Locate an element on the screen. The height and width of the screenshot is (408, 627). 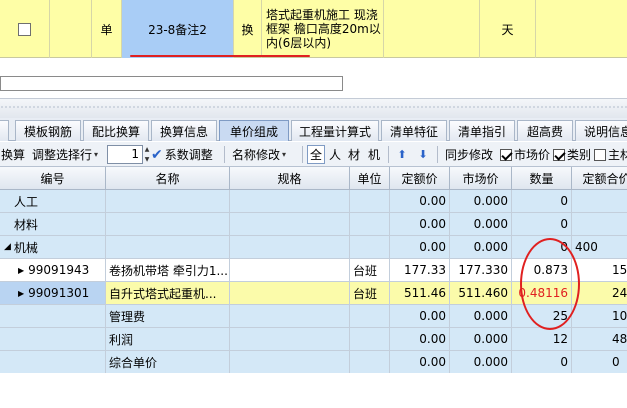
main-material-toggle: 主材 is located at coordinates (610, 154).